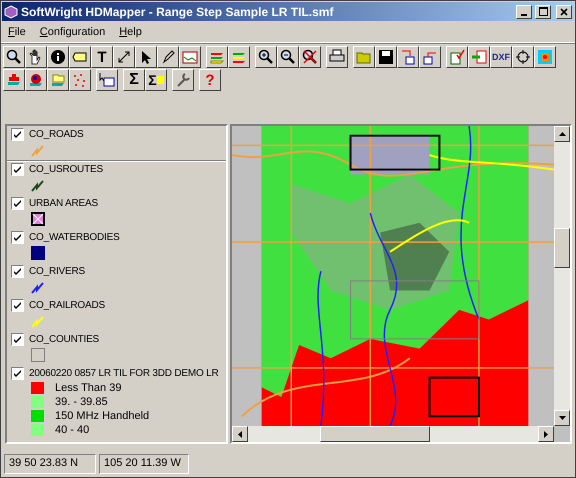 The height and width of the screenshot is (478, 576). Describe the element at coordinates (144, 464) in the screenshot. I see `status-coordinate: 105 20 11.39 W` at that location.